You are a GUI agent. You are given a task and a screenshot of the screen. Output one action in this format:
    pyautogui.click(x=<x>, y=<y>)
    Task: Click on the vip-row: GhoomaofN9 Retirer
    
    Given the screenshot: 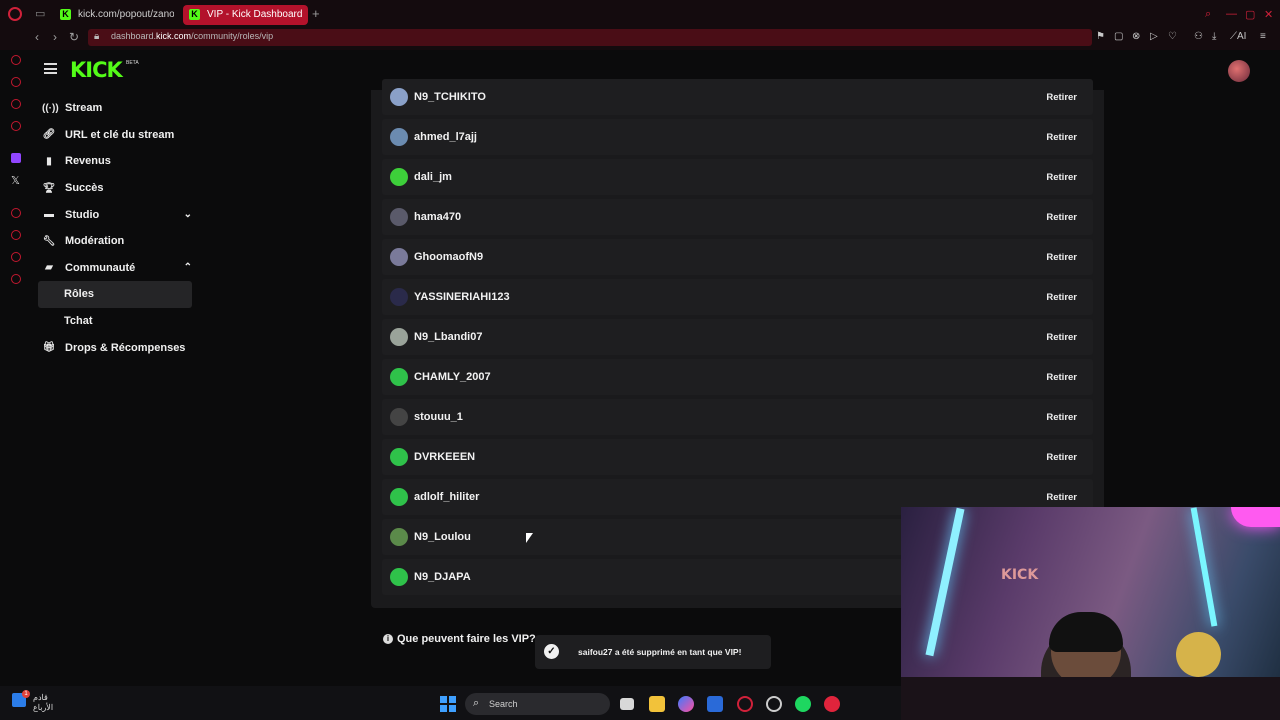 What is the action you would take?
    pyautogui.click(x=737, y=257)
    